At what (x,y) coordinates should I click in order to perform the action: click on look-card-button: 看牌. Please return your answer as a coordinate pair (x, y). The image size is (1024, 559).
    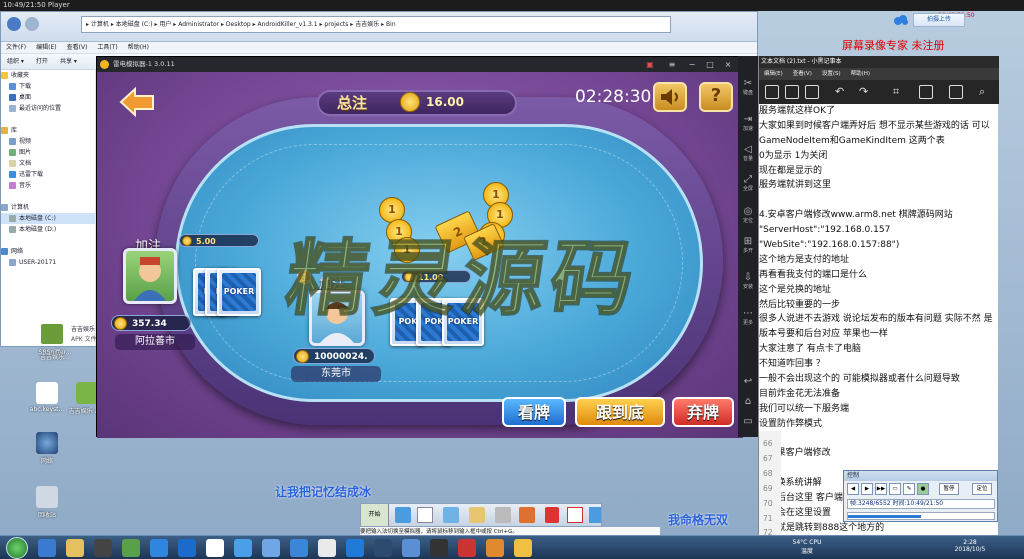
    Looking at the image, I should click on (534, 412).